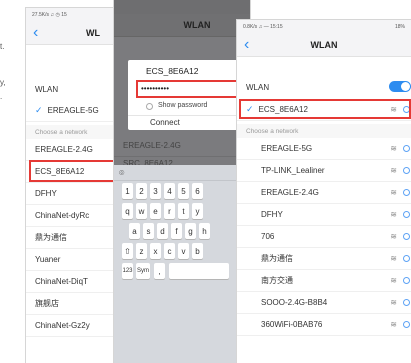  Describe the element at coordinates (155, 211) in the screenshot. I see `key: e` at that location.